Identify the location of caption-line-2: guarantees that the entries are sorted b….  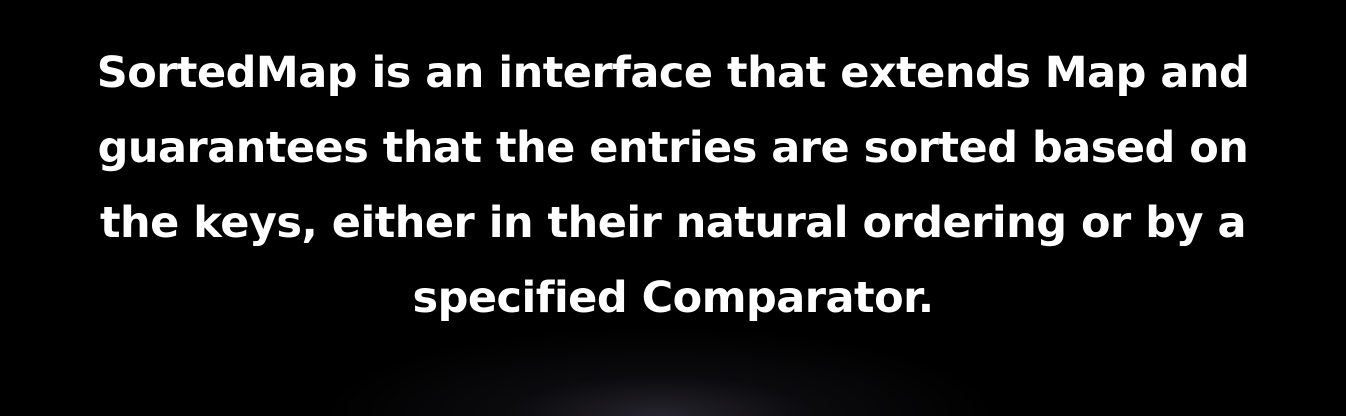
(673, 148).